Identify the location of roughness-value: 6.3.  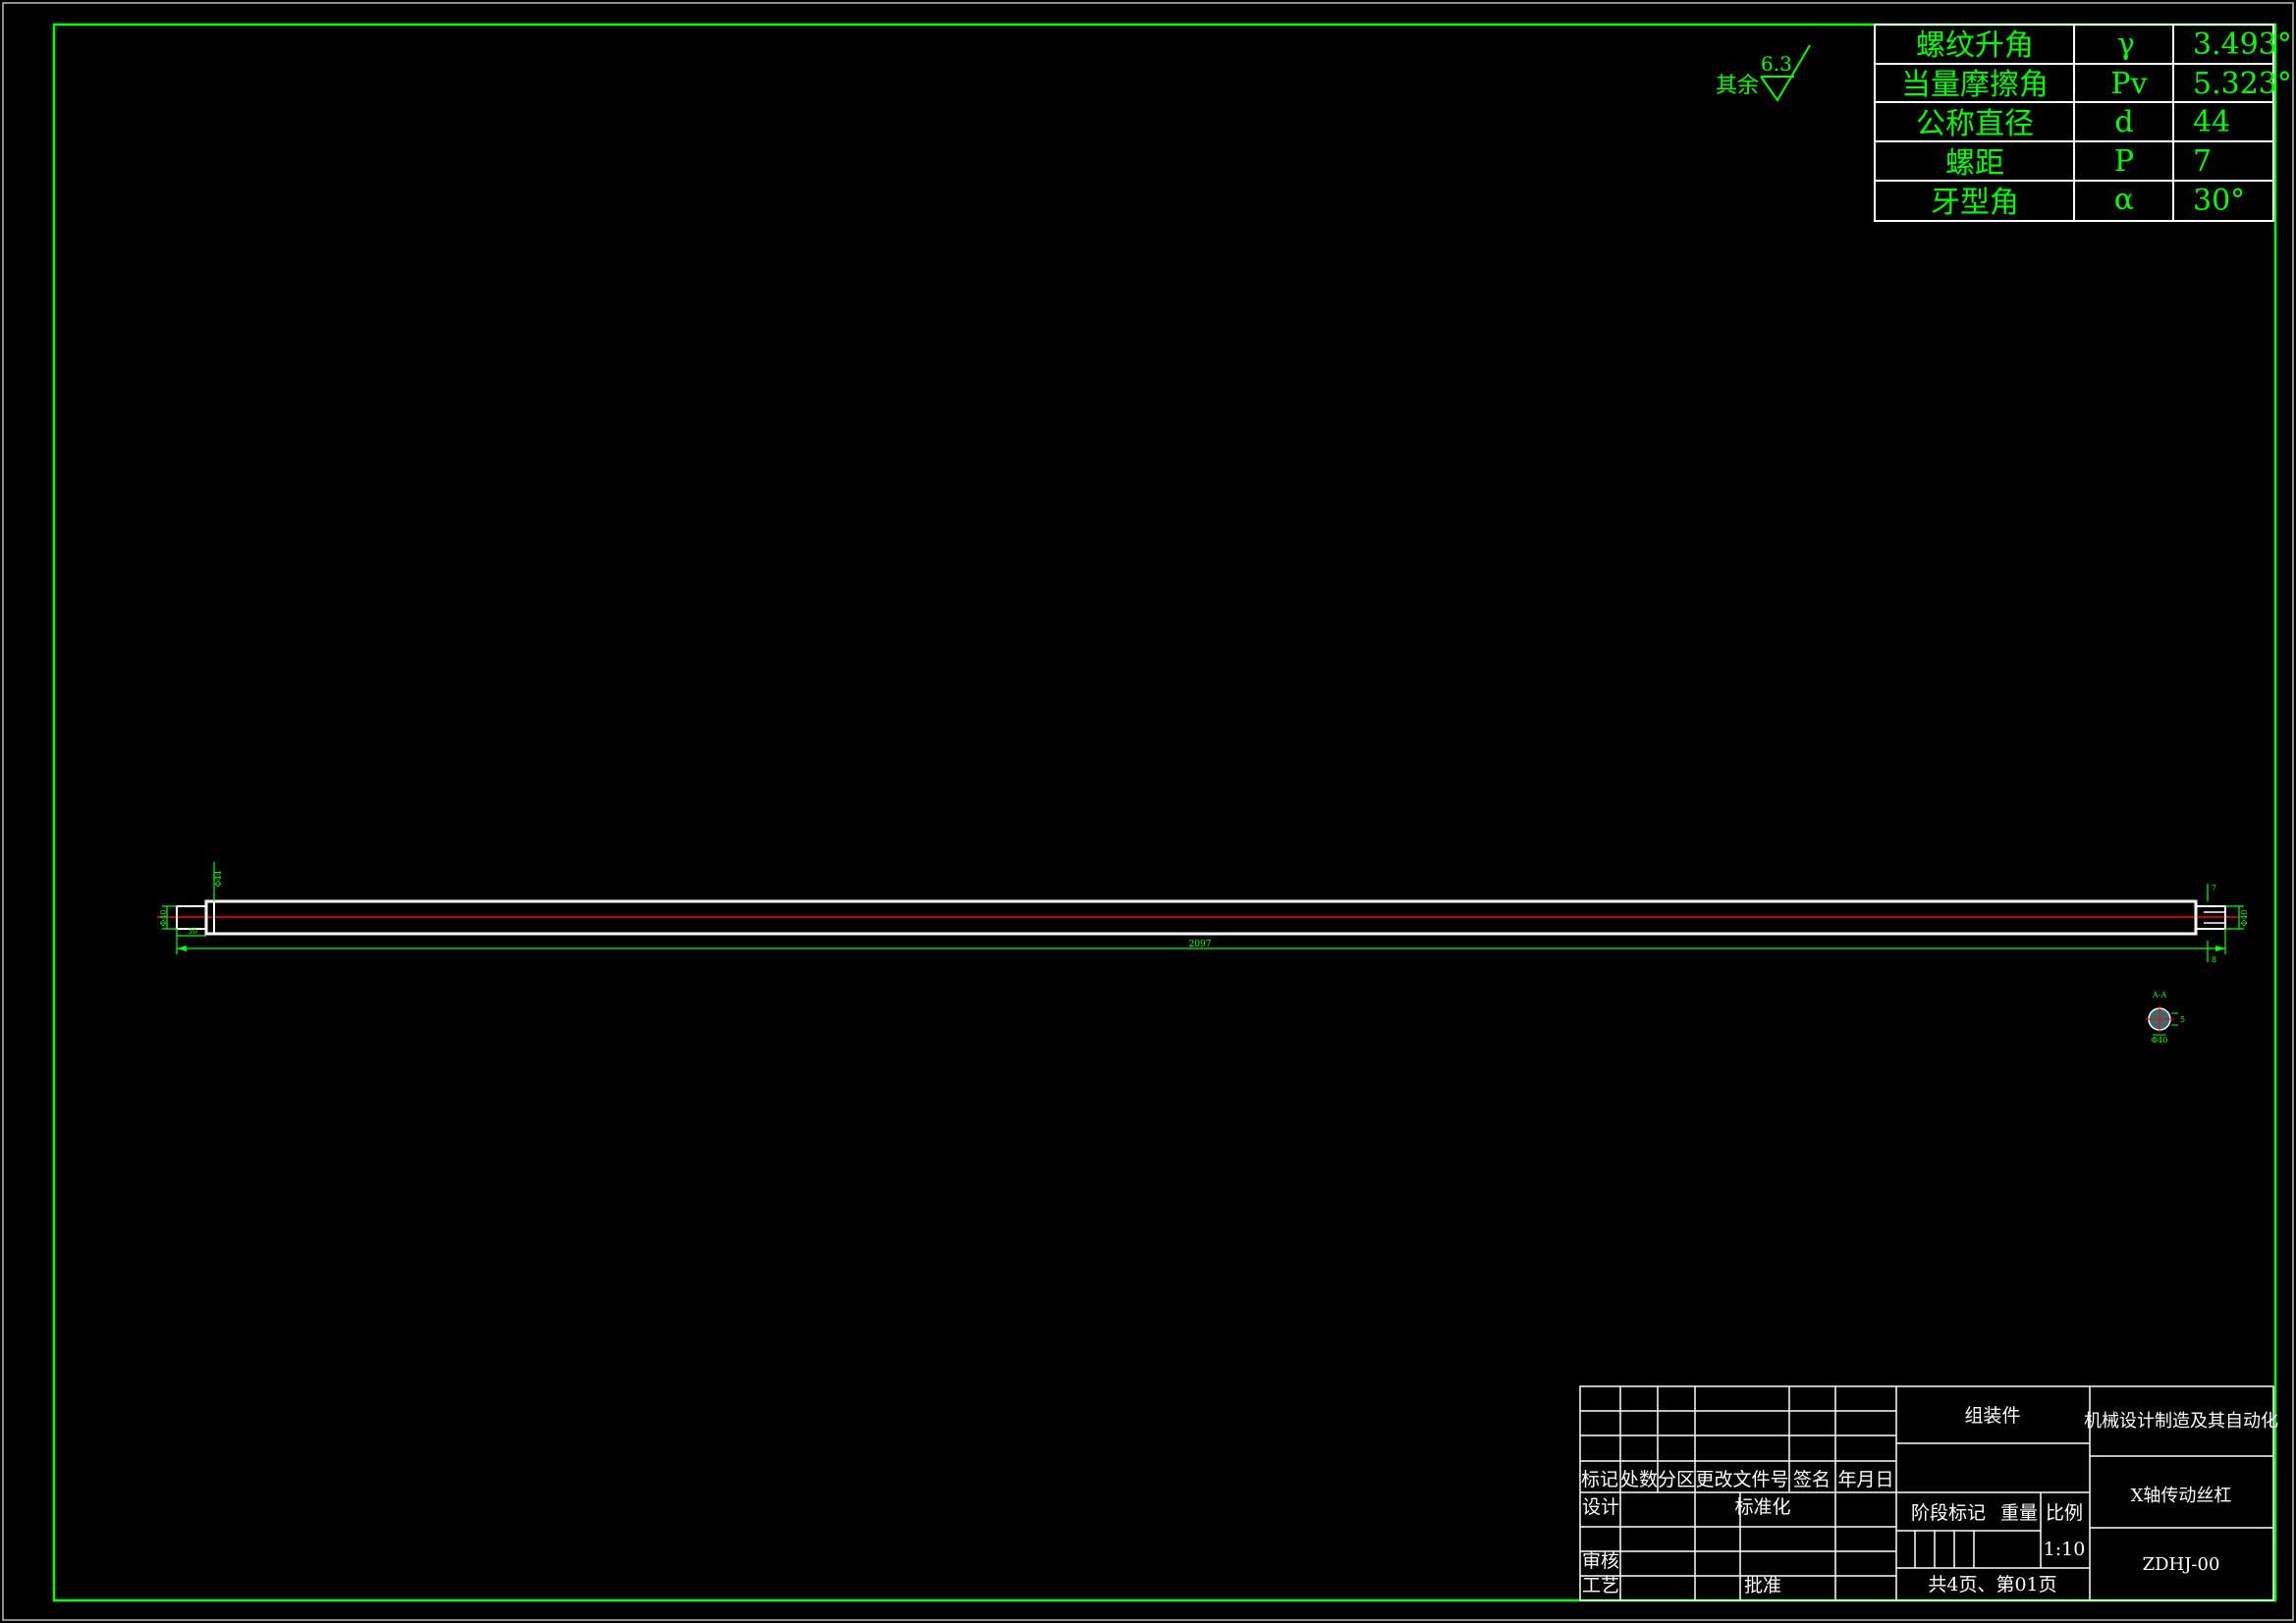
(1776, 64).